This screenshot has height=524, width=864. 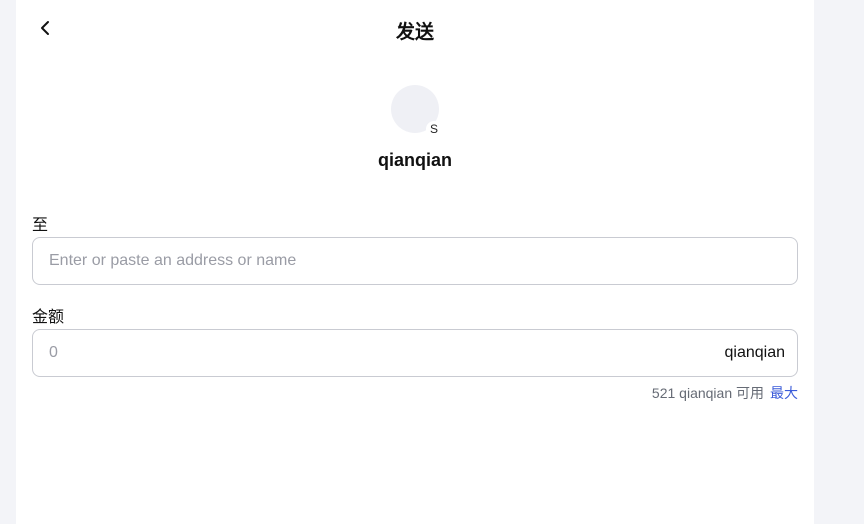 I want to click on max-button: 最大, so click(x=784, y=393).